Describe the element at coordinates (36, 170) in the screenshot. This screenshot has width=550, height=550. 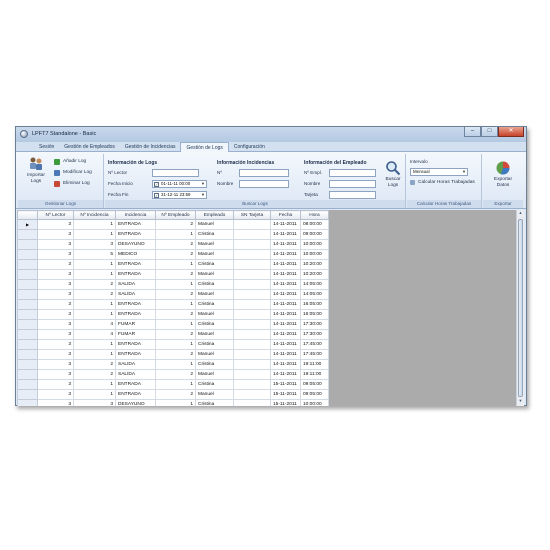
I see `import-logs-button: Importar Logs` at that location.